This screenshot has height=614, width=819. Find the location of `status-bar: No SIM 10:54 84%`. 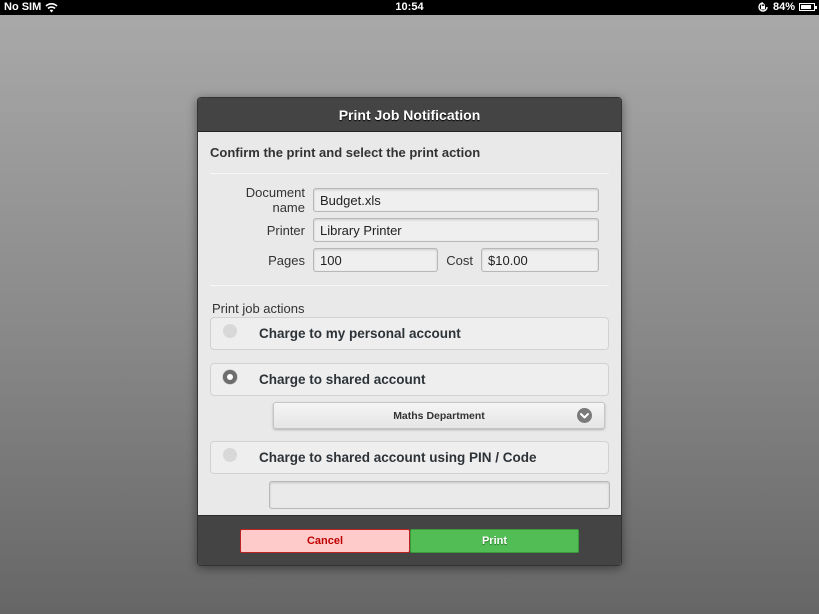

status-bar: No SIM 10:54 84% is located at coordinates (409, 7).